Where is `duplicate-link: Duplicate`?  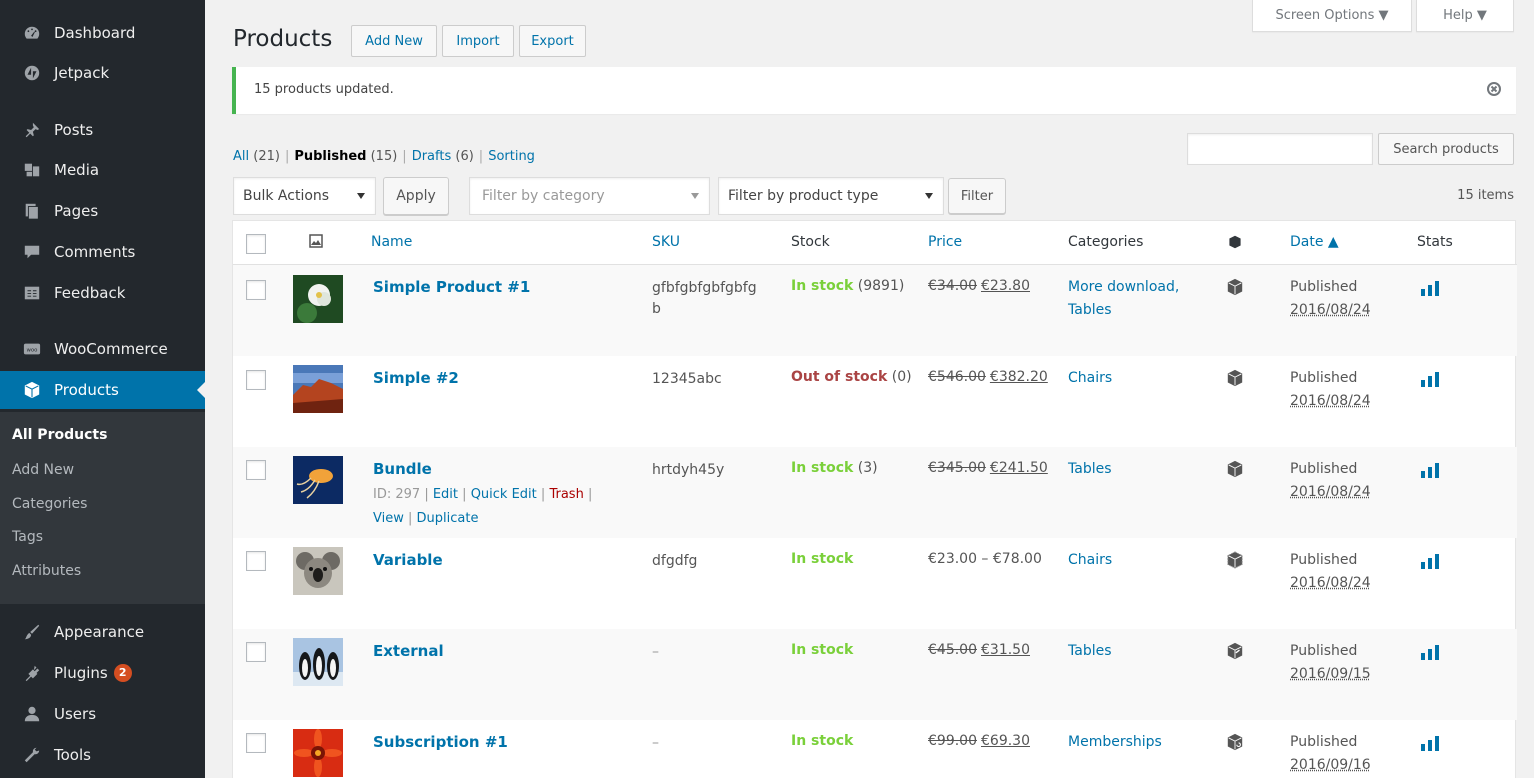
duplicate-link: Duplicate is located at coordinates (448, 518).